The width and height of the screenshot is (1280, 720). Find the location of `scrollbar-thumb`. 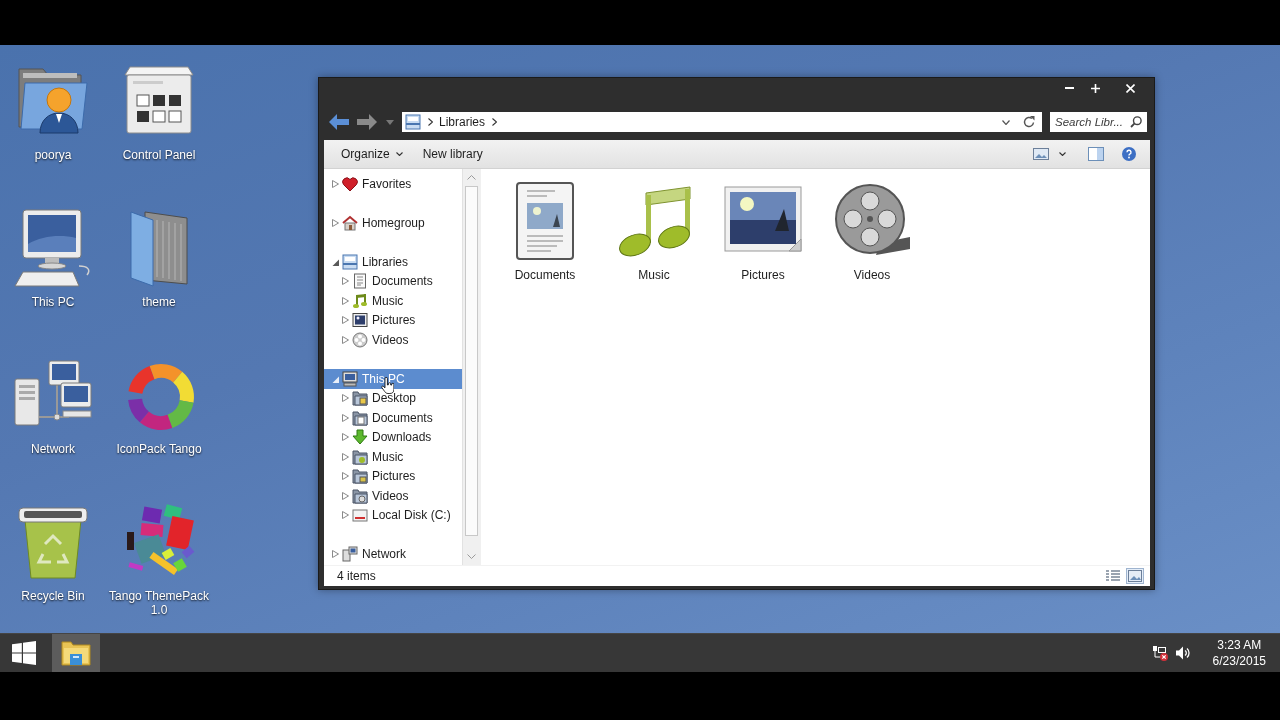

scrollbar-thumb is located at coordinates (471, 361).